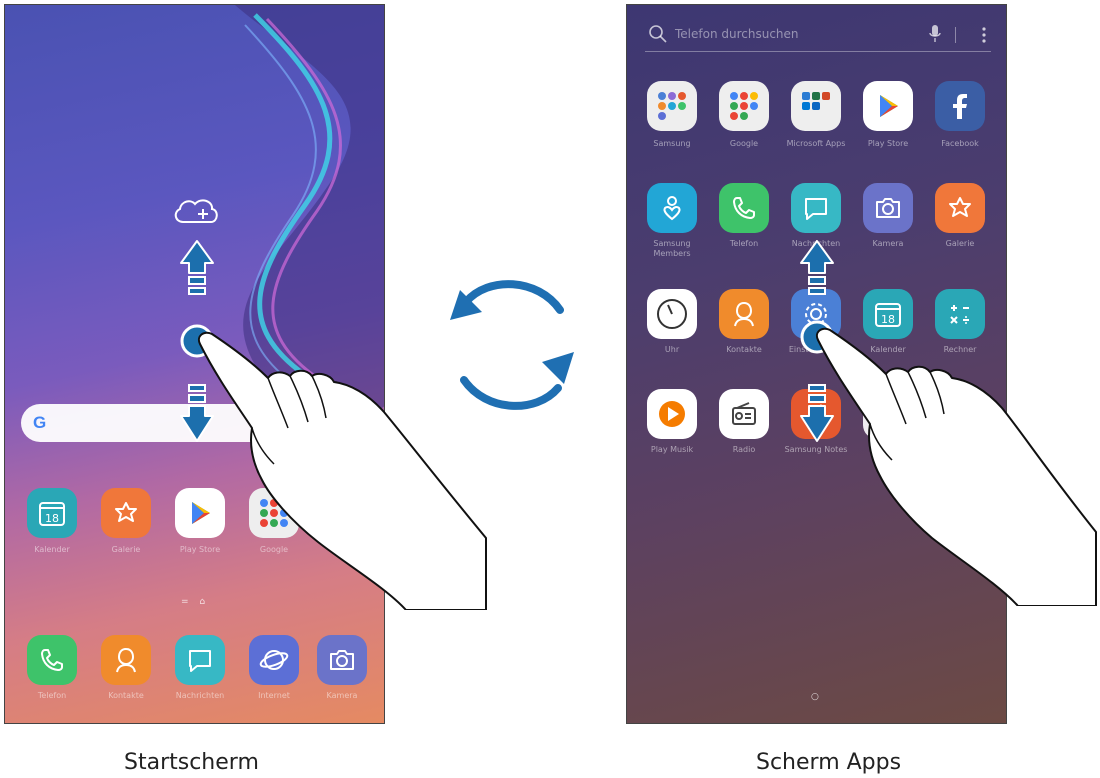 The width and height of the screenshot is (1100, 778). I want to click on switch-screens-icon, so click(512, 345).